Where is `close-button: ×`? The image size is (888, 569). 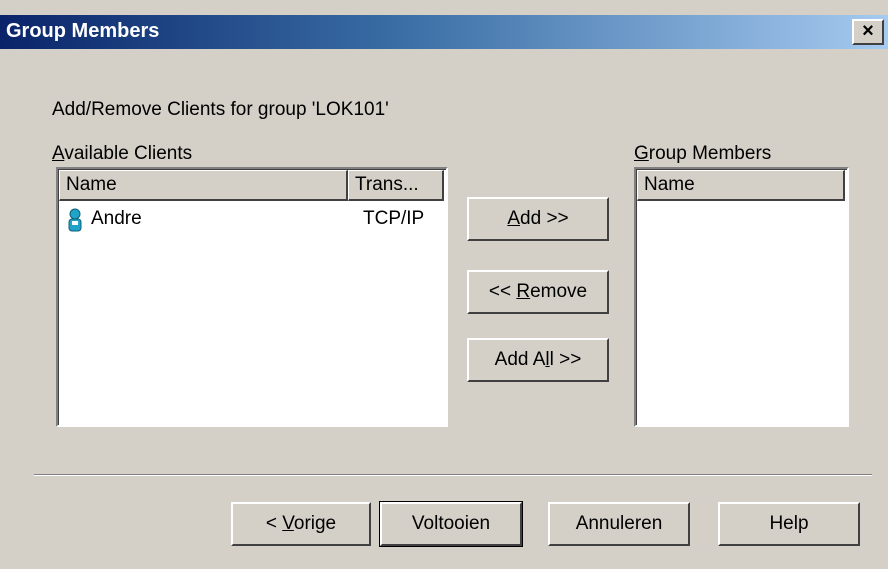 close-button: × is located at coordinates (868, 32).